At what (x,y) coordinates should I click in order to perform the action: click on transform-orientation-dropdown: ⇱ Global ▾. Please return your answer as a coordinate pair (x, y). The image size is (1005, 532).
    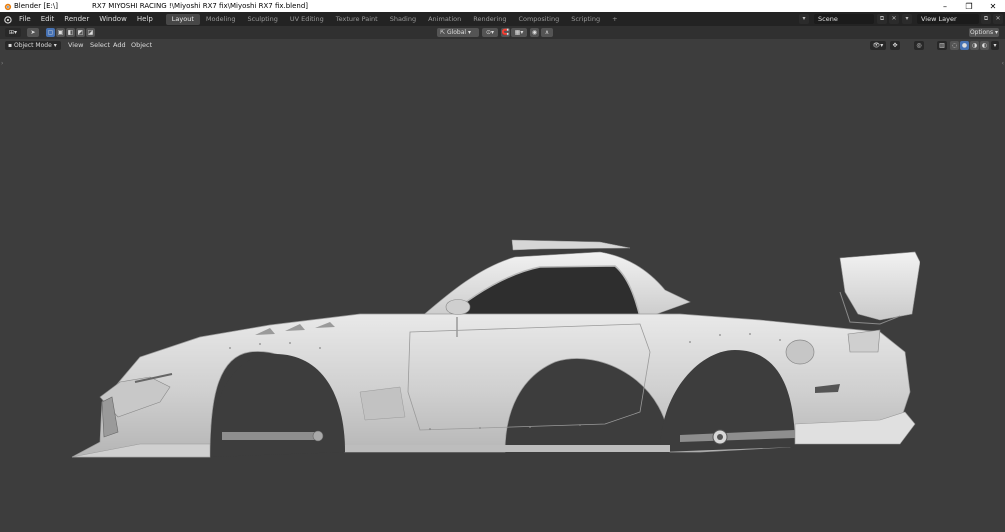
    Looking at the image, I should click on (458, 32).